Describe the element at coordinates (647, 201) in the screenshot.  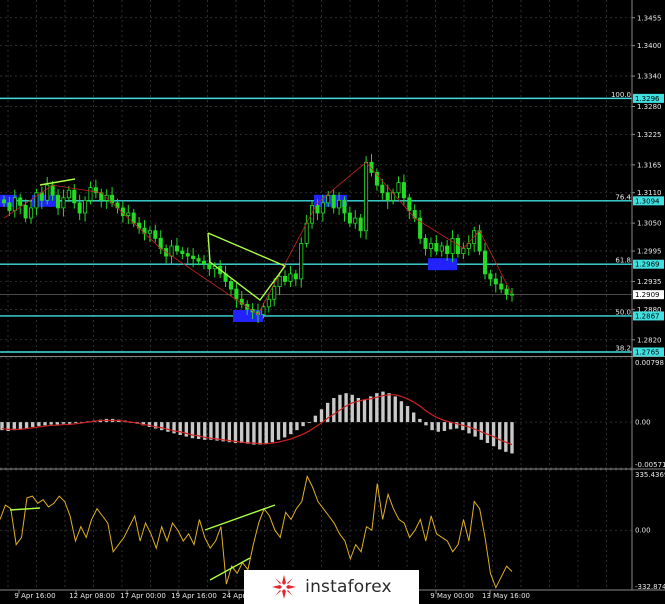
I see `level-price-badge-text: 1.3094` at that location.